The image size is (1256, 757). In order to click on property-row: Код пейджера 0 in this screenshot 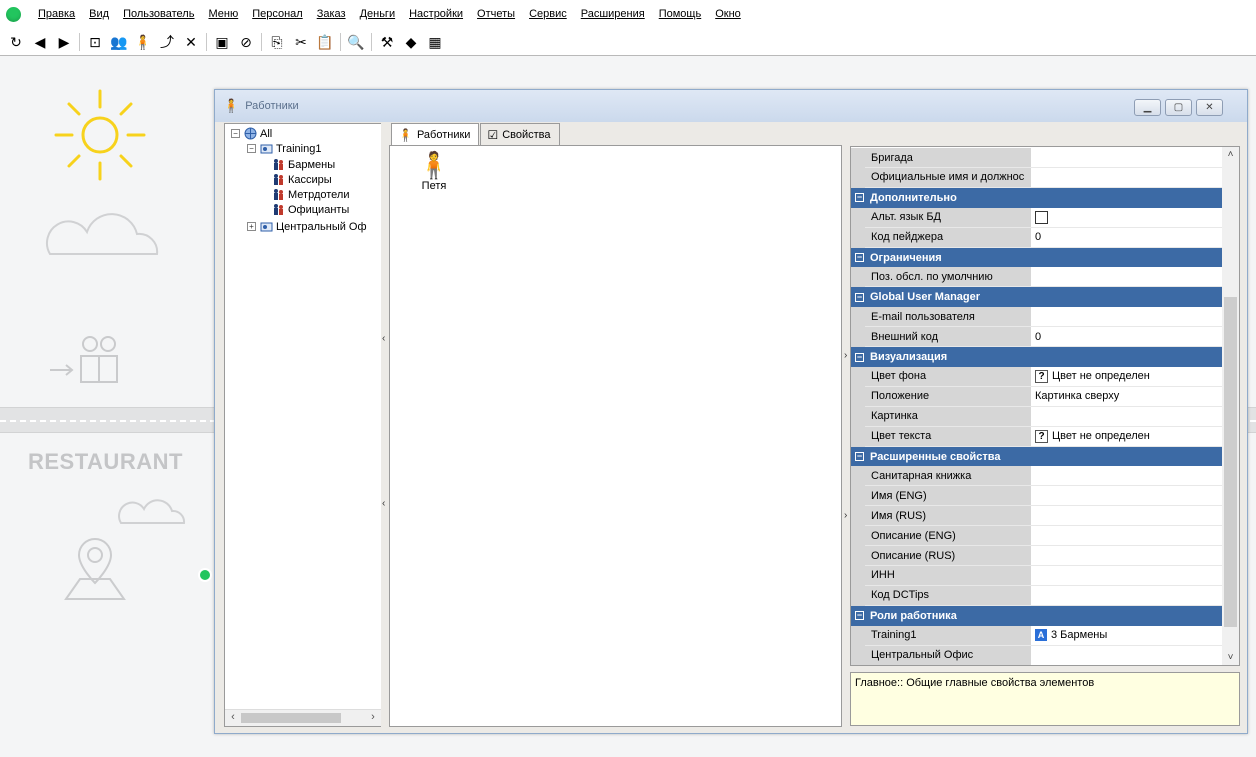, I will do `click(1037, 237)`.